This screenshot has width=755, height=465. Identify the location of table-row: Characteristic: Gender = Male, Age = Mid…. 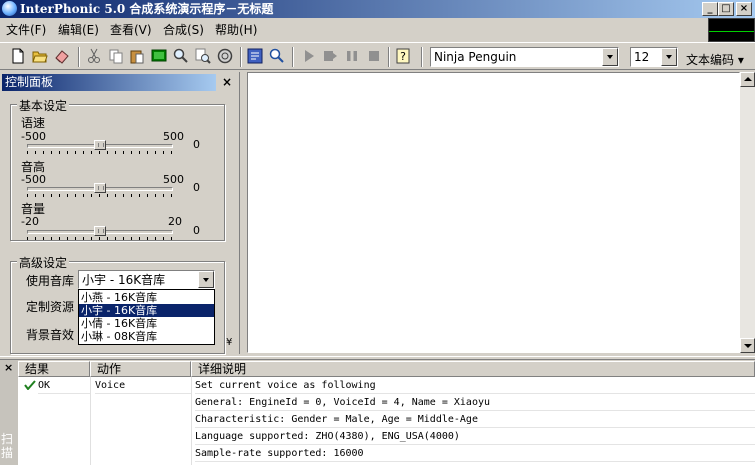
(386, 419).